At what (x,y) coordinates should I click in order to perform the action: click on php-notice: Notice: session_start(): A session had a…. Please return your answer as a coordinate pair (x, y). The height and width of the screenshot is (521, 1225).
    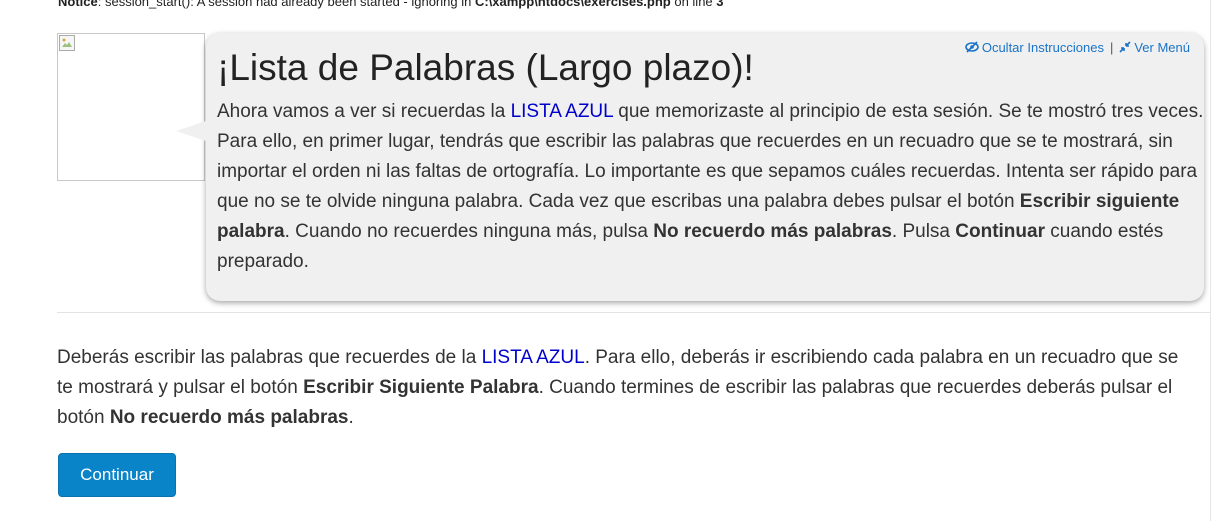
    Looking at the image, I should click on (391, 4).